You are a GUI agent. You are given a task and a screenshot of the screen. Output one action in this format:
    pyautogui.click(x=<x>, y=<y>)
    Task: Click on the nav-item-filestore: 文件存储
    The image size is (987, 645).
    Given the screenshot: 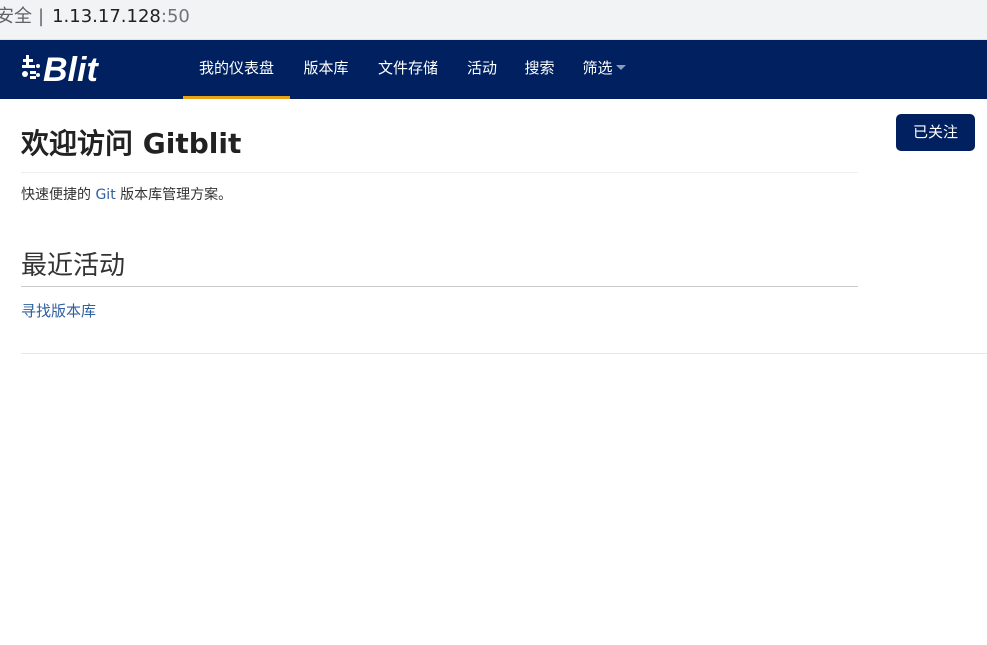 What is the action you would take?
    pyautogui.click(x=408, y=69)
    